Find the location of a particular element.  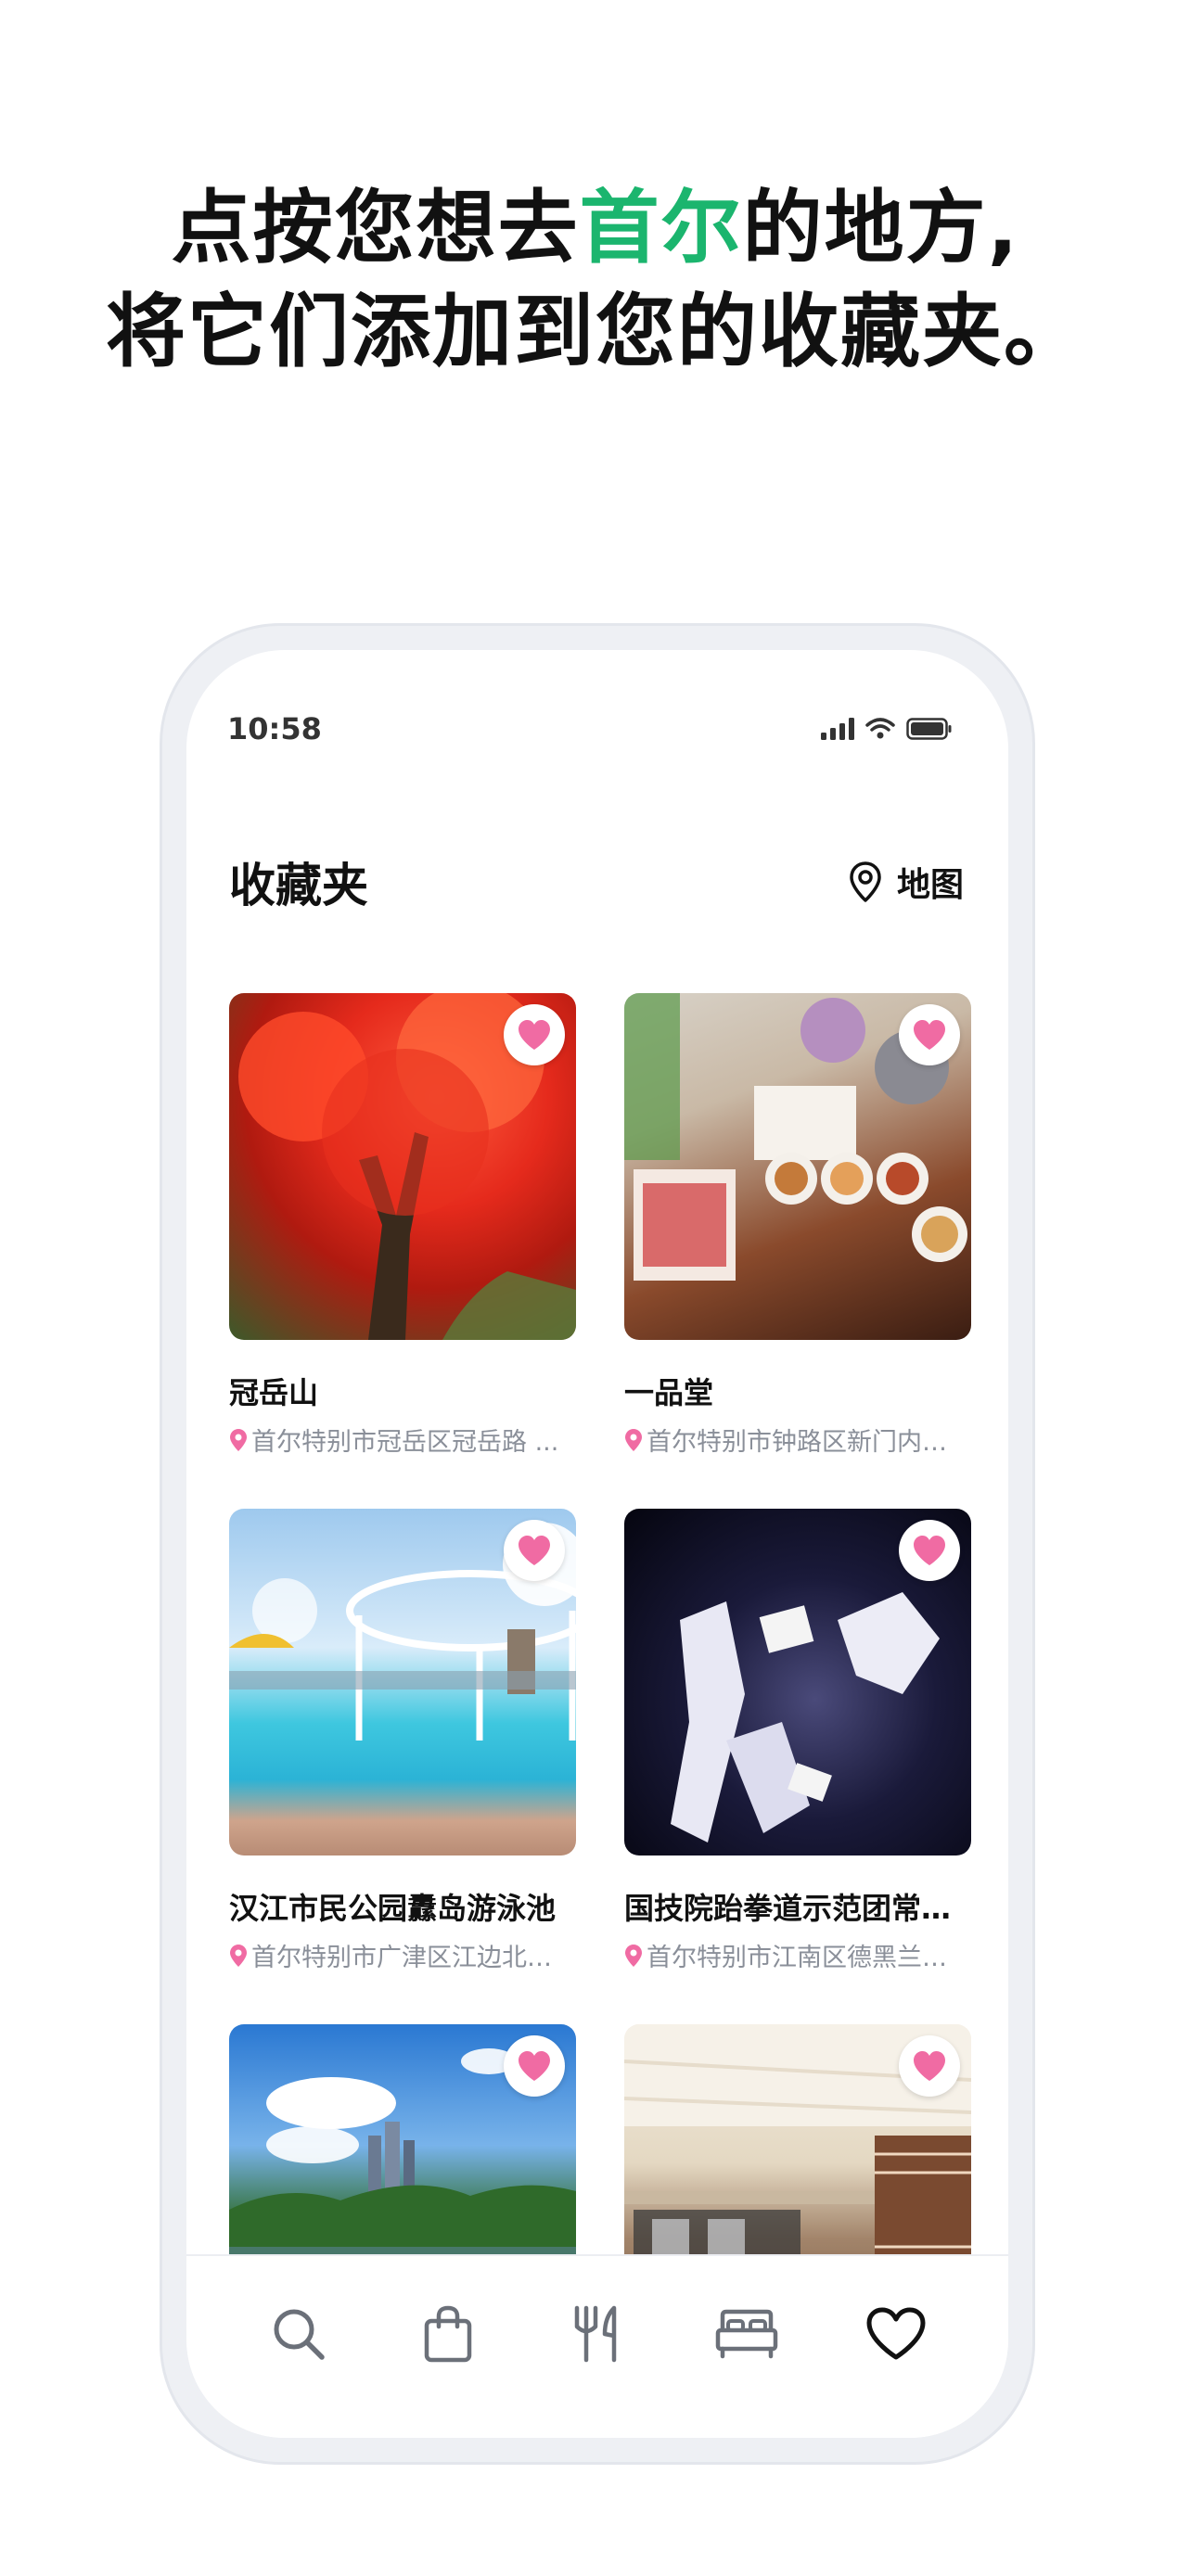

headline-highlight: 首尔 is located at coordinates (661, 228).